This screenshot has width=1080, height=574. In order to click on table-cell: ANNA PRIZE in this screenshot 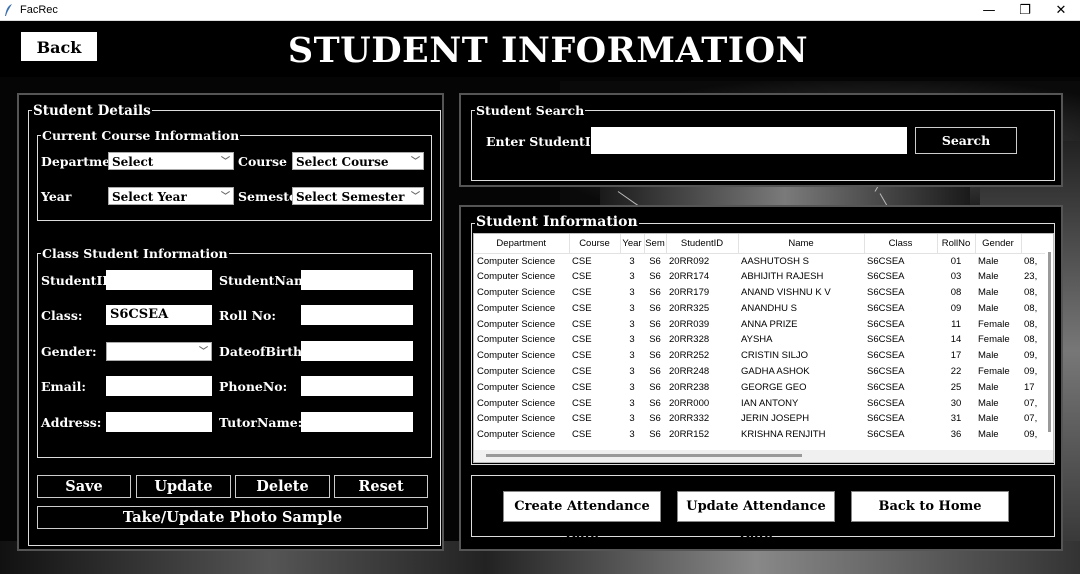, I will do `click(769, 324)`.